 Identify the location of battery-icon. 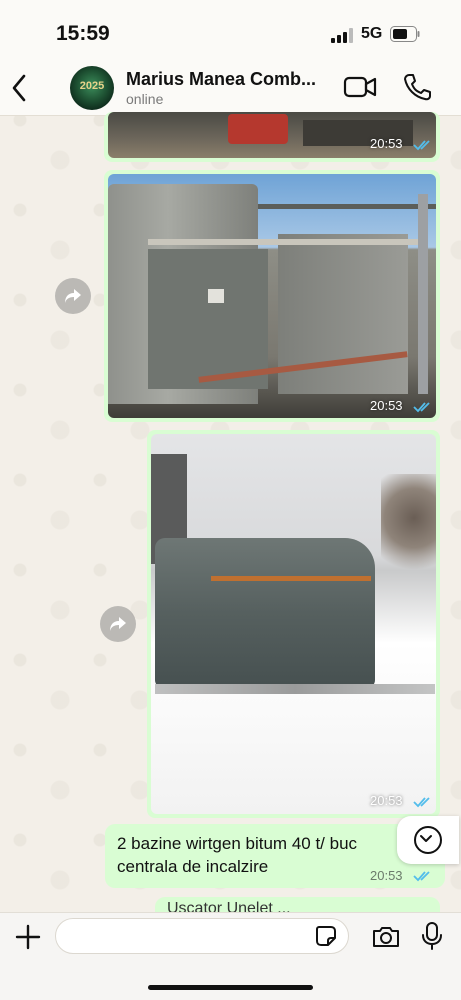
(405, 34).